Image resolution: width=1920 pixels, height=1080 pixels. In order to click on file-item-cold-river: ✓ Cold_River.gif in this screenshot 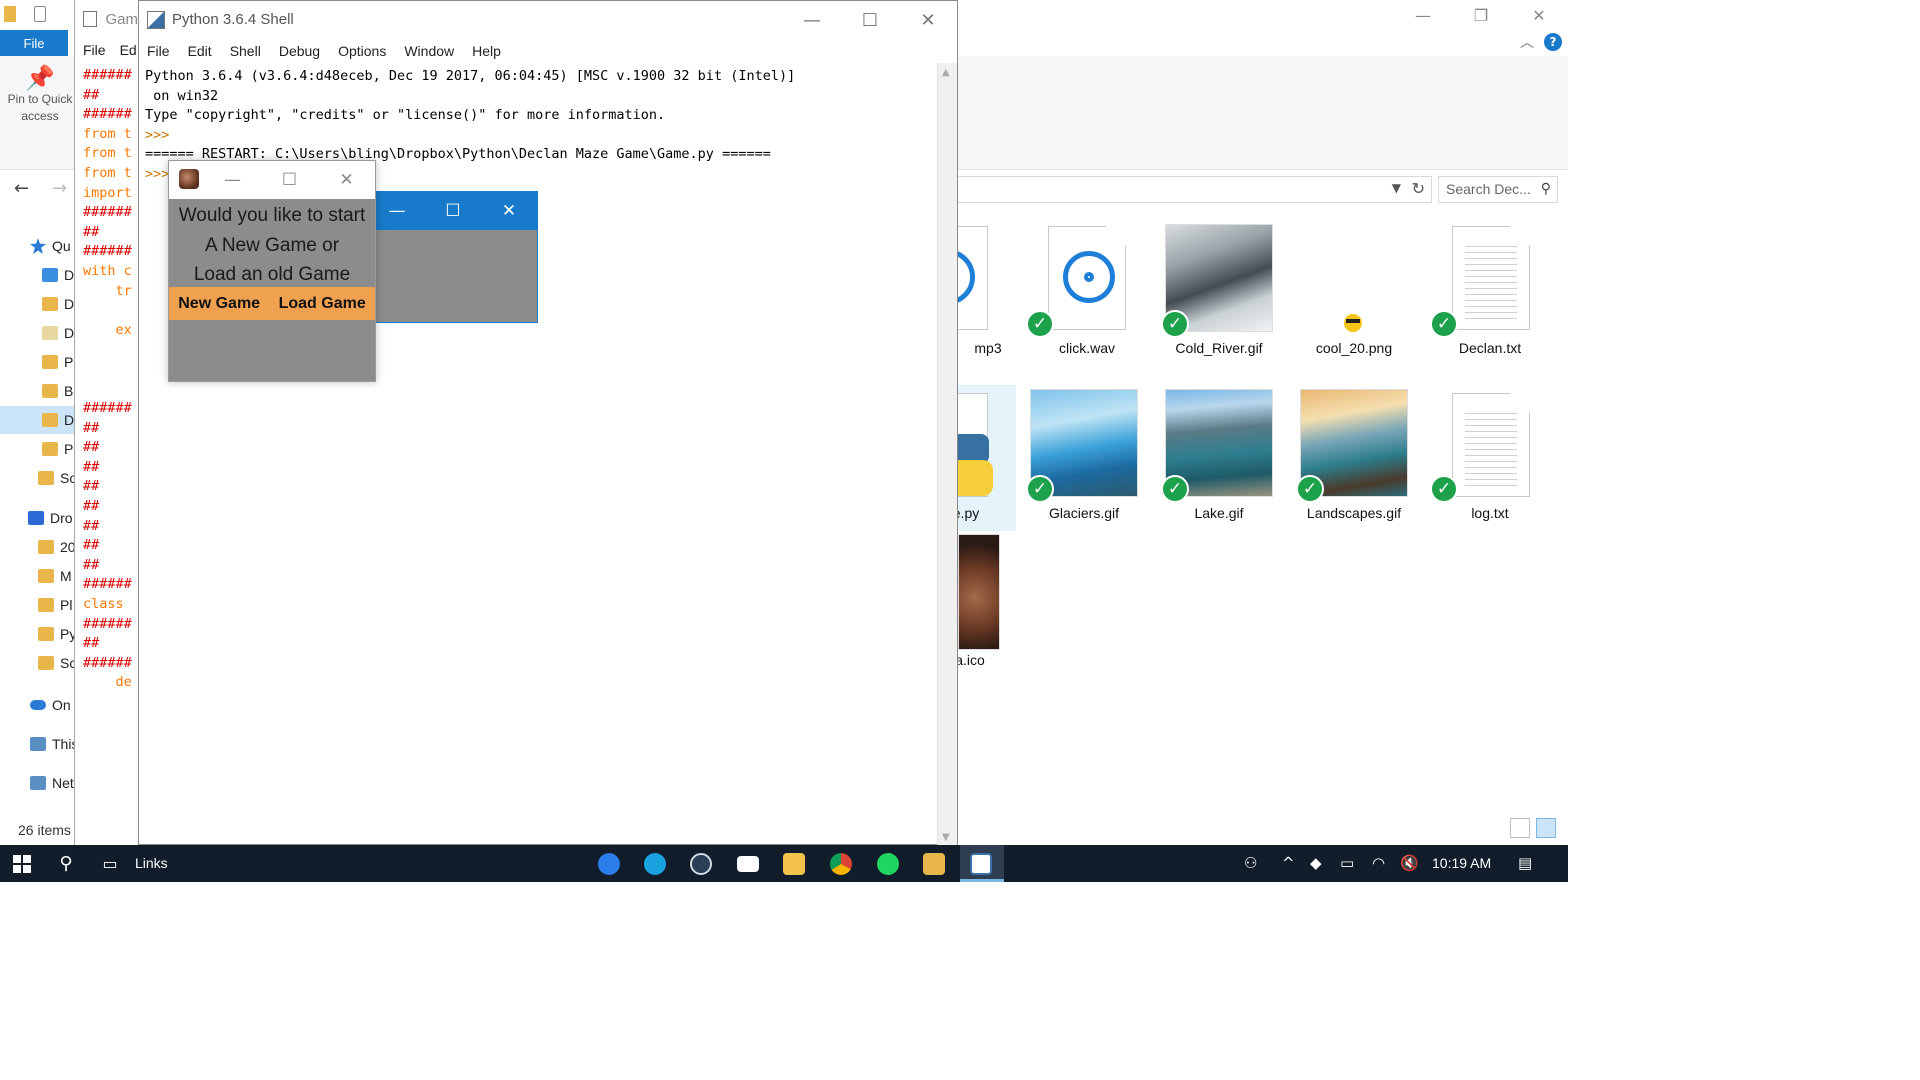, I will do `click(1220, 293)`.